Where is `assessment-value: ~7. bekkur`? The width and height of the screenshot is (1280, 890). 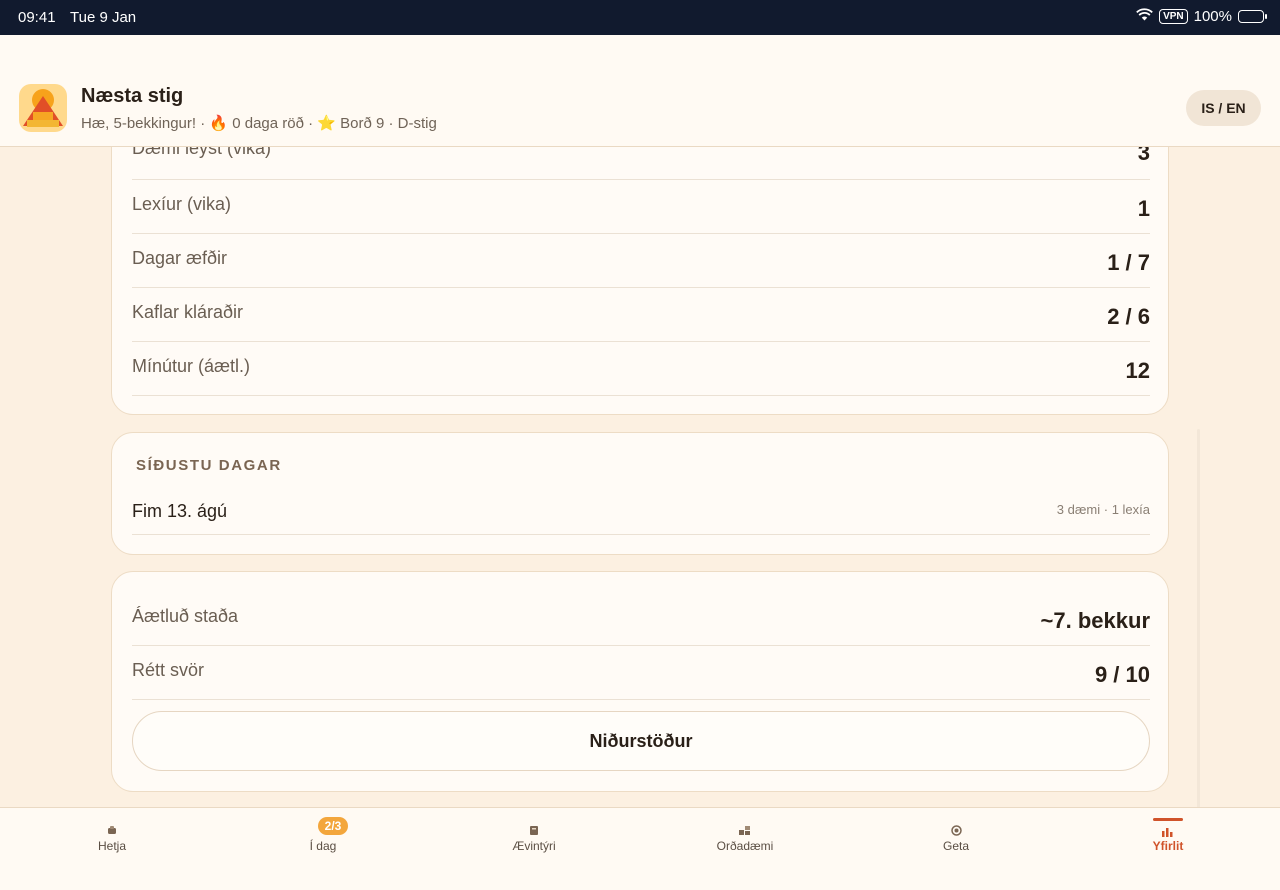 assessment-value: ~7. bekkur is located at coordinates (1095, 620).